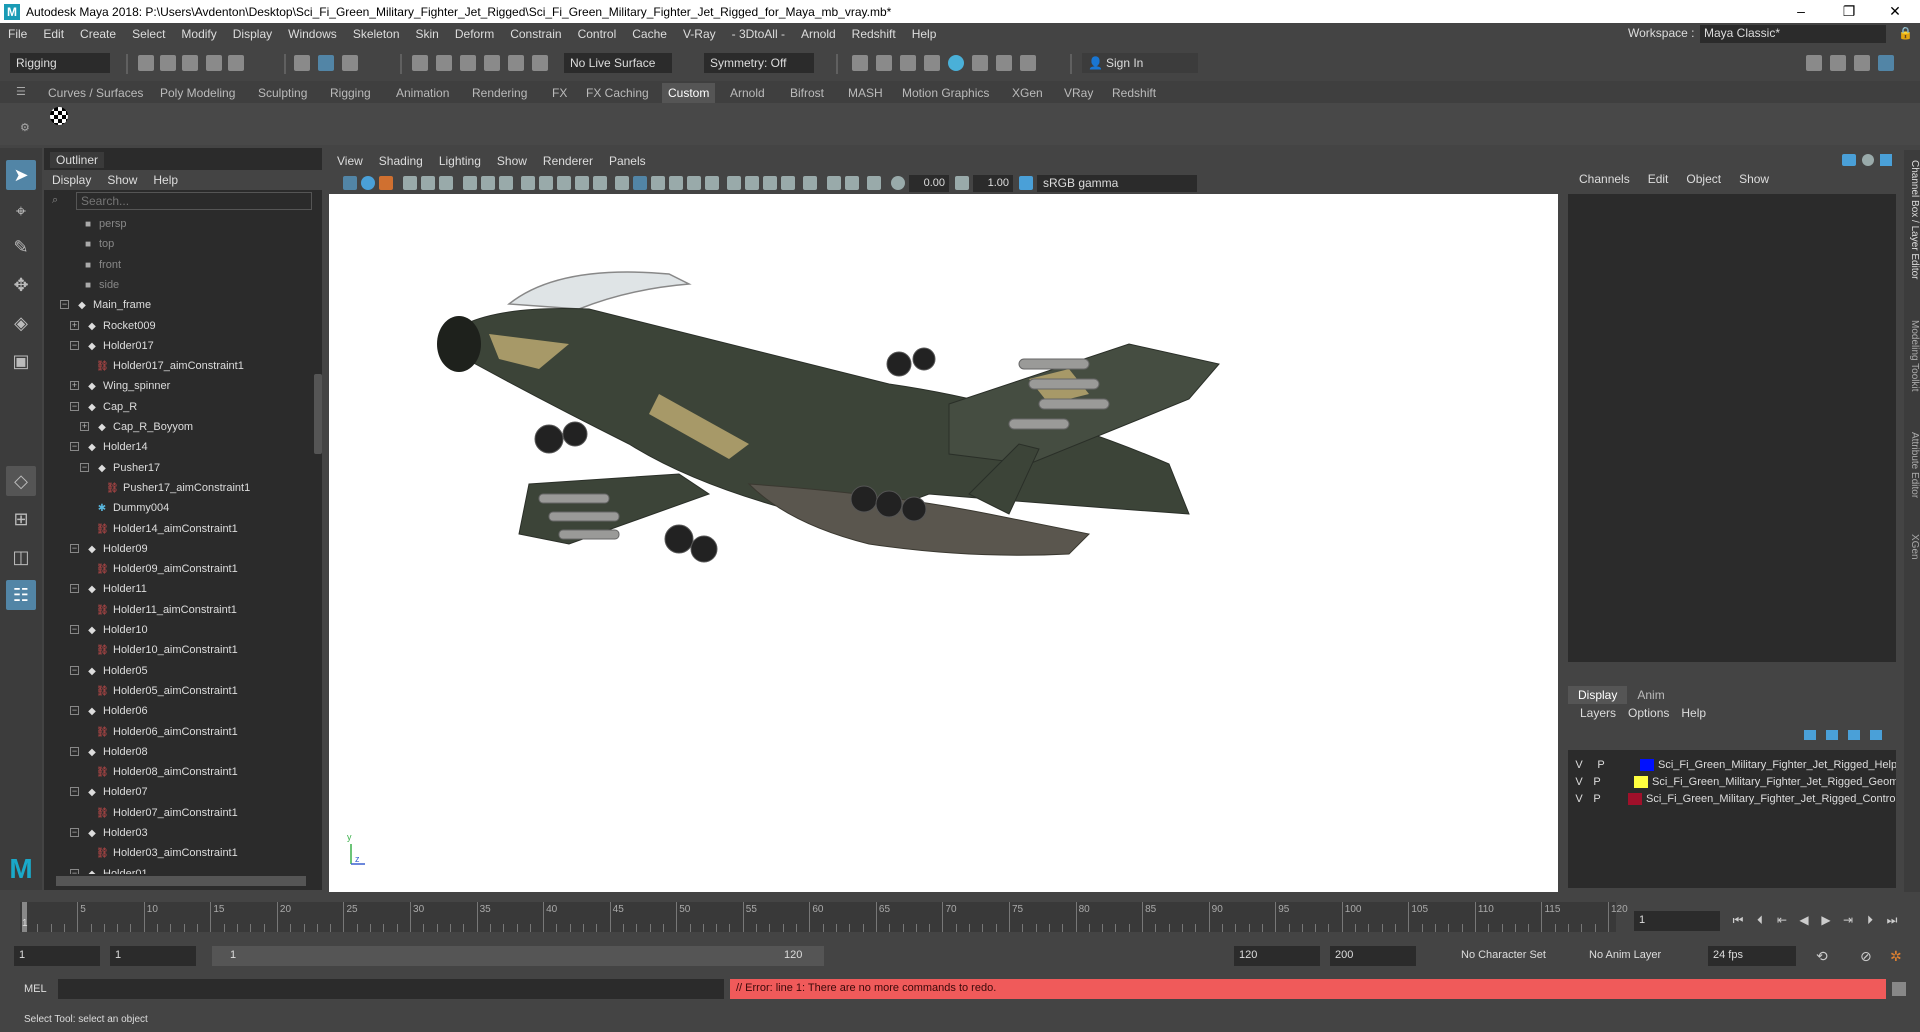  I want to click on maximize-button: ❐, so click(1849, 11).